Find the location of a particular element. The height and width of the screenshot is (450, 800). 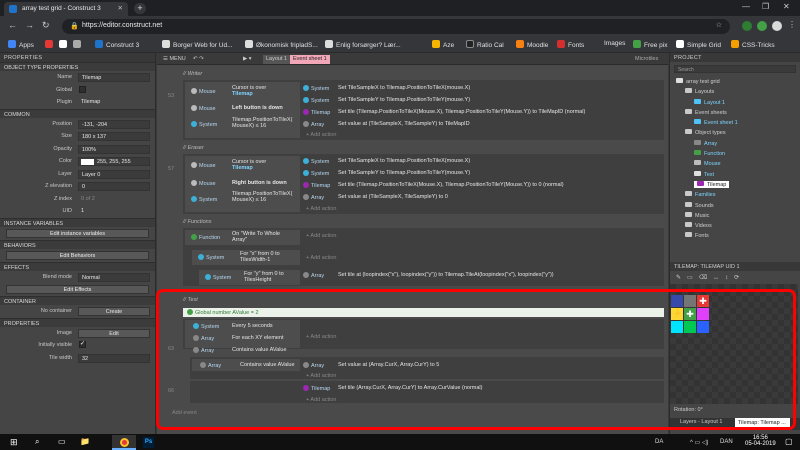

tree-layout-1: Layout 1 is located at coordinates (738, 103).